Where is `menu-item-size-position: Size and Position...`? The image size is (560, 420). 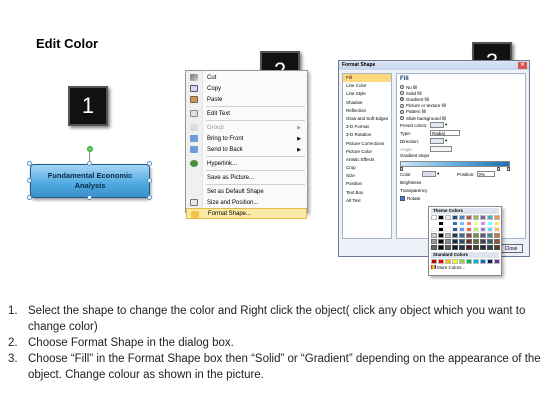 menu-item-size-position: Size and Position... is located at coordinates (246, 202).